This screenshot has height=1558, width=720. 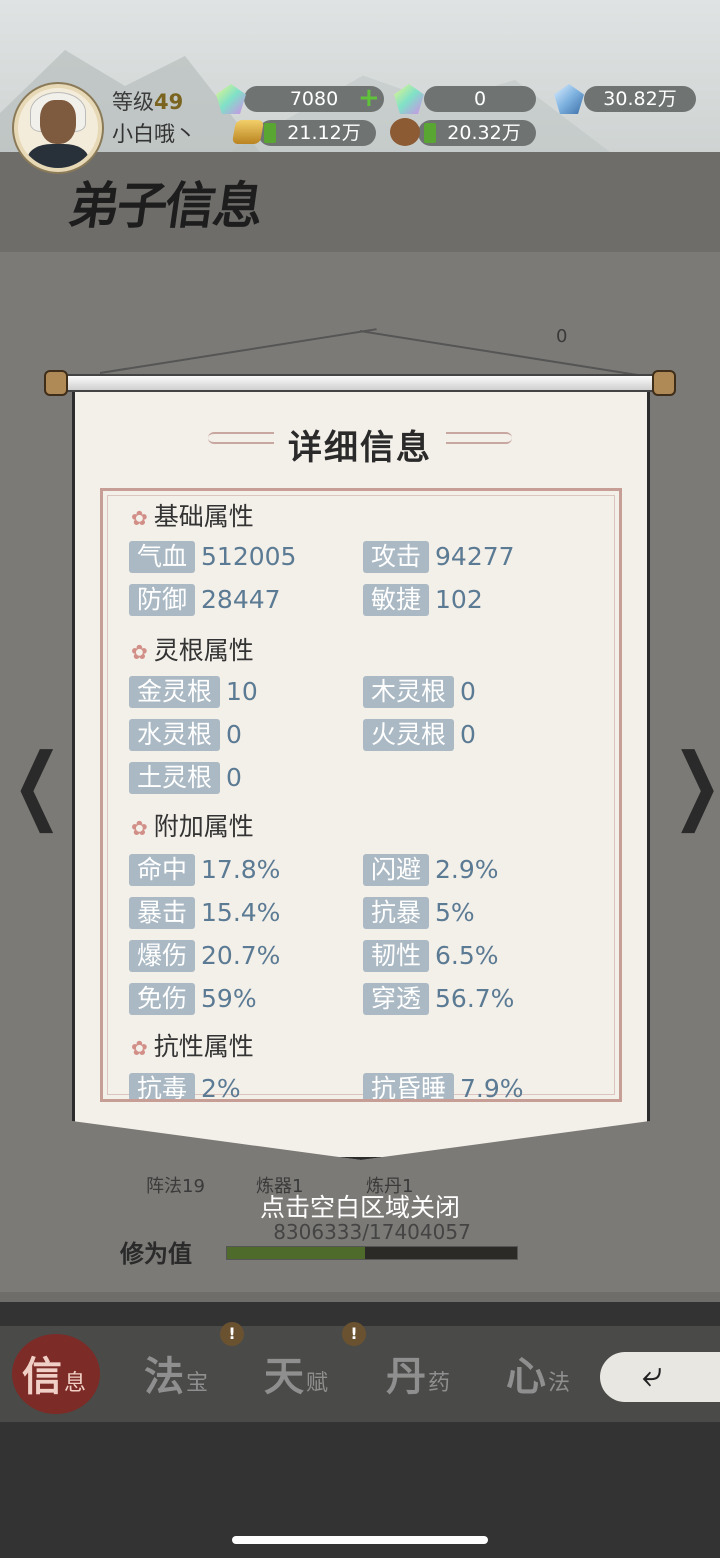 I want to click on cultivation-progress-fill, so click(x=296, y=1253).